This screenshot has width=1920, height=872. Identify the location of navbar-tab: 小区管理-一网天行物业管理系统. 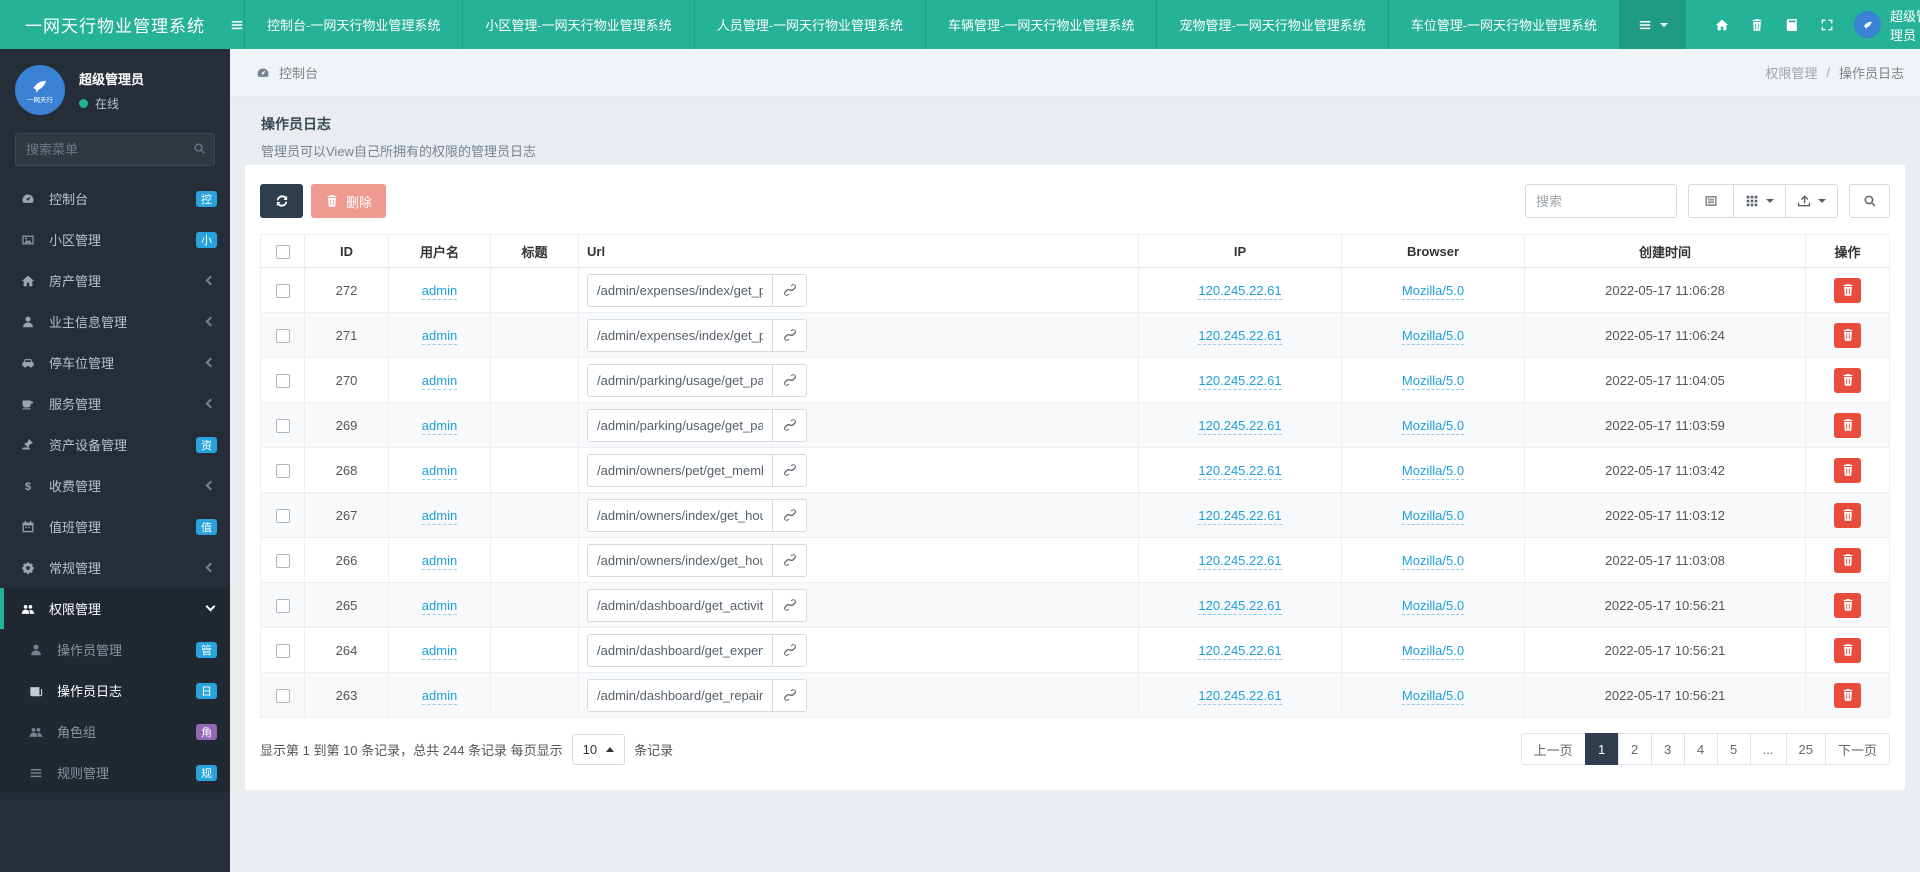
(577, 24).